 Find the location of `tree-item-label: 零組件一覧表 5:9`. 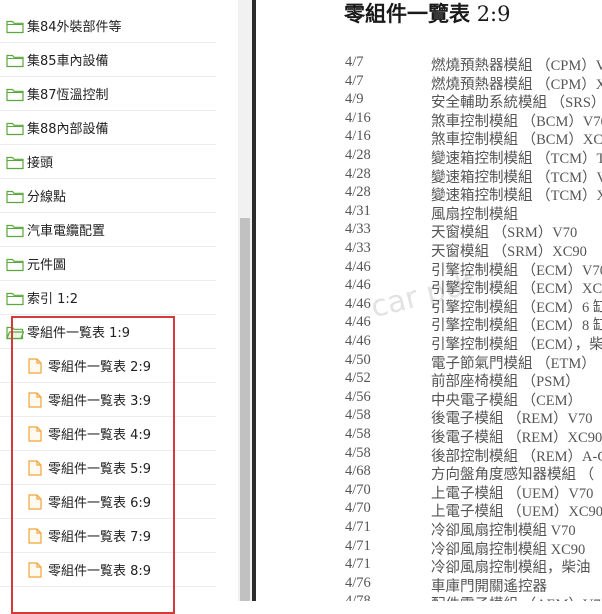

tree-item-label: 零組件一覧表 5:9 is located at coordinates (100, 469).